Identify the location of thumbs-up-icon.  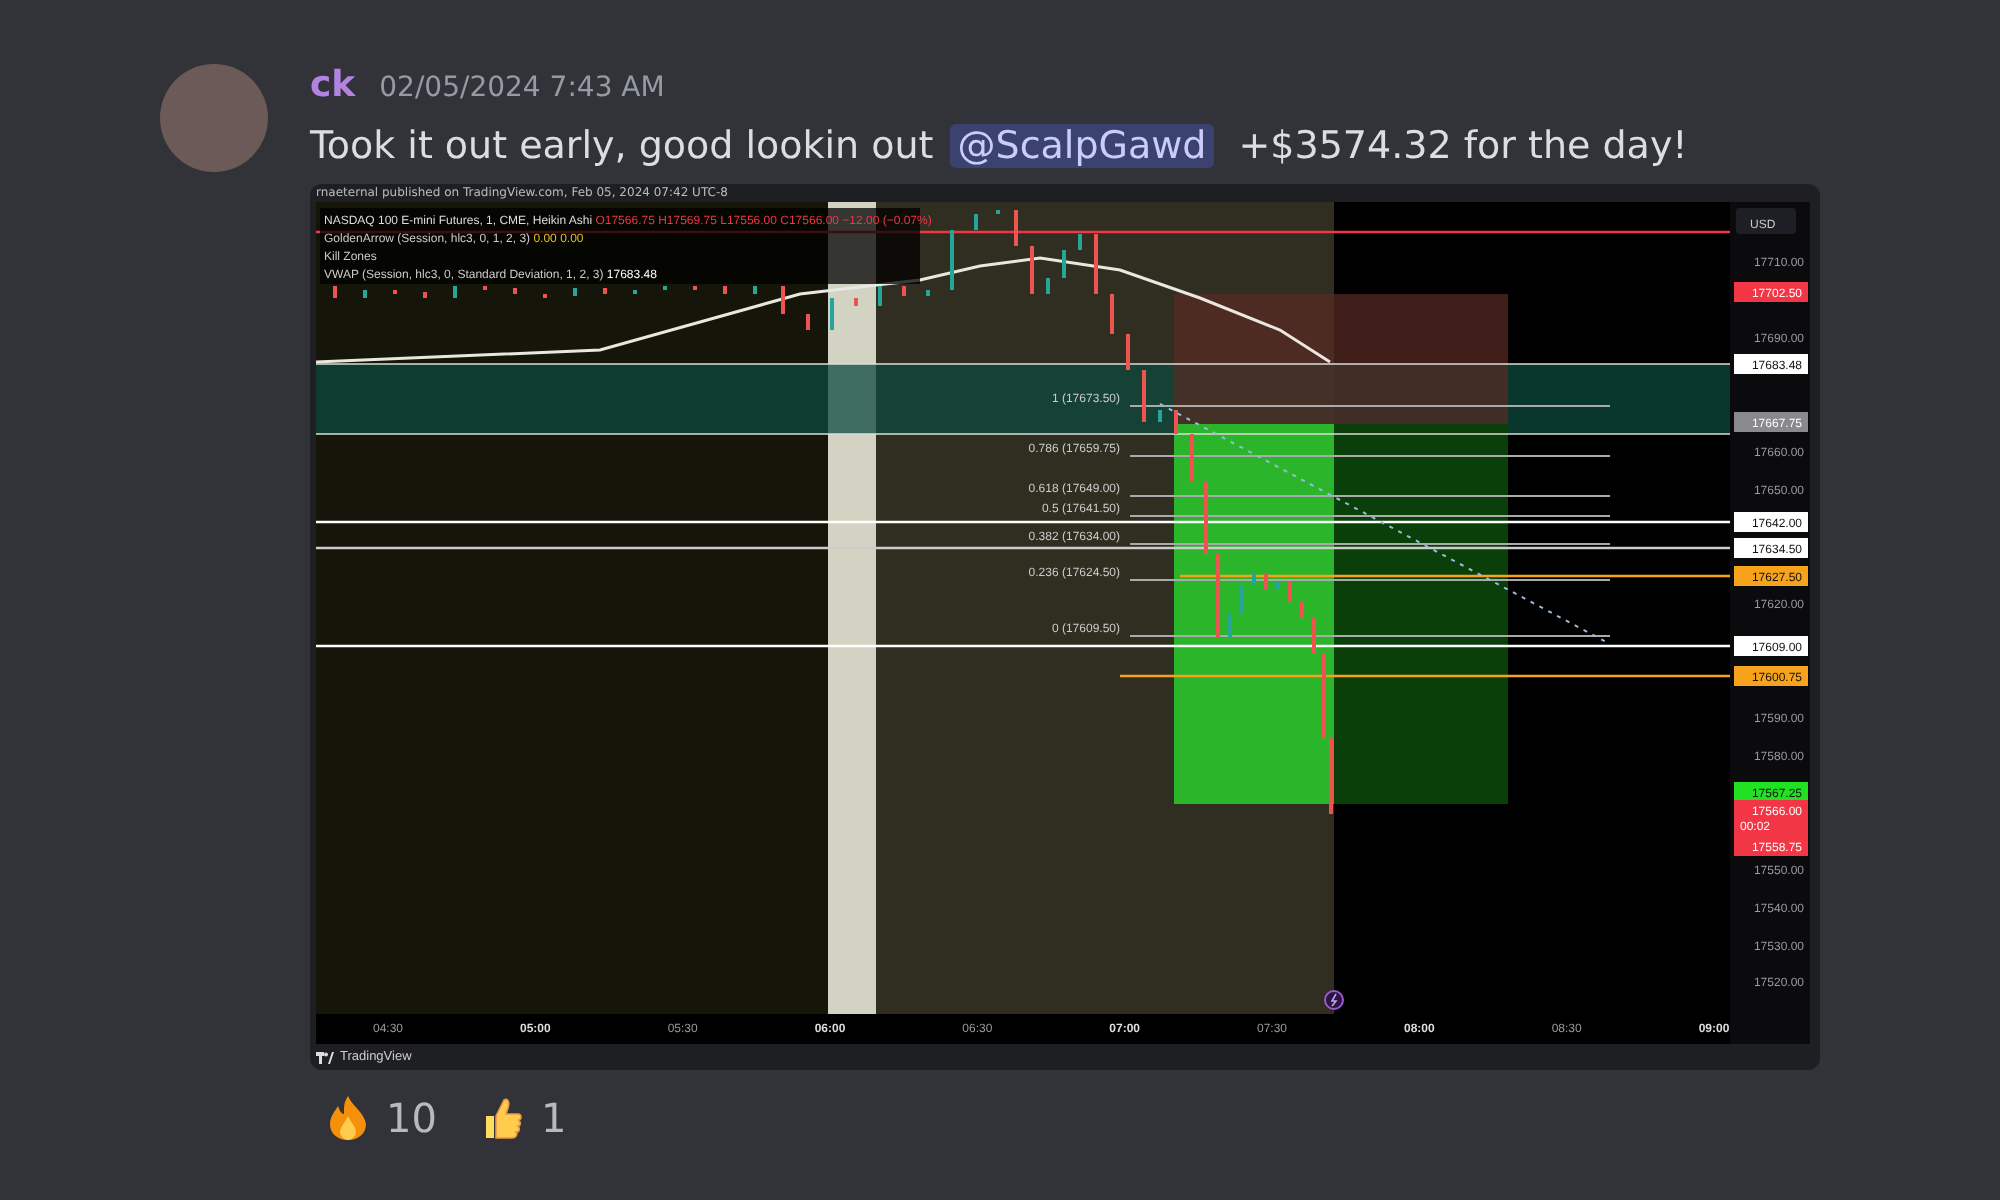
(502, 1118).